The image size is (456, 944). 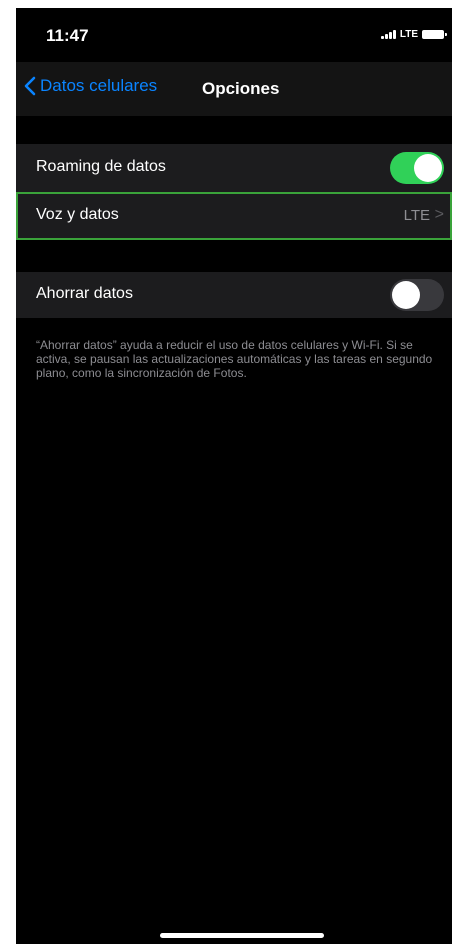 What do you see at coordinates (84, 293) in the screenshot?
I see `low-data-label: Ahorrar datos` at bounding box center [84, 293].